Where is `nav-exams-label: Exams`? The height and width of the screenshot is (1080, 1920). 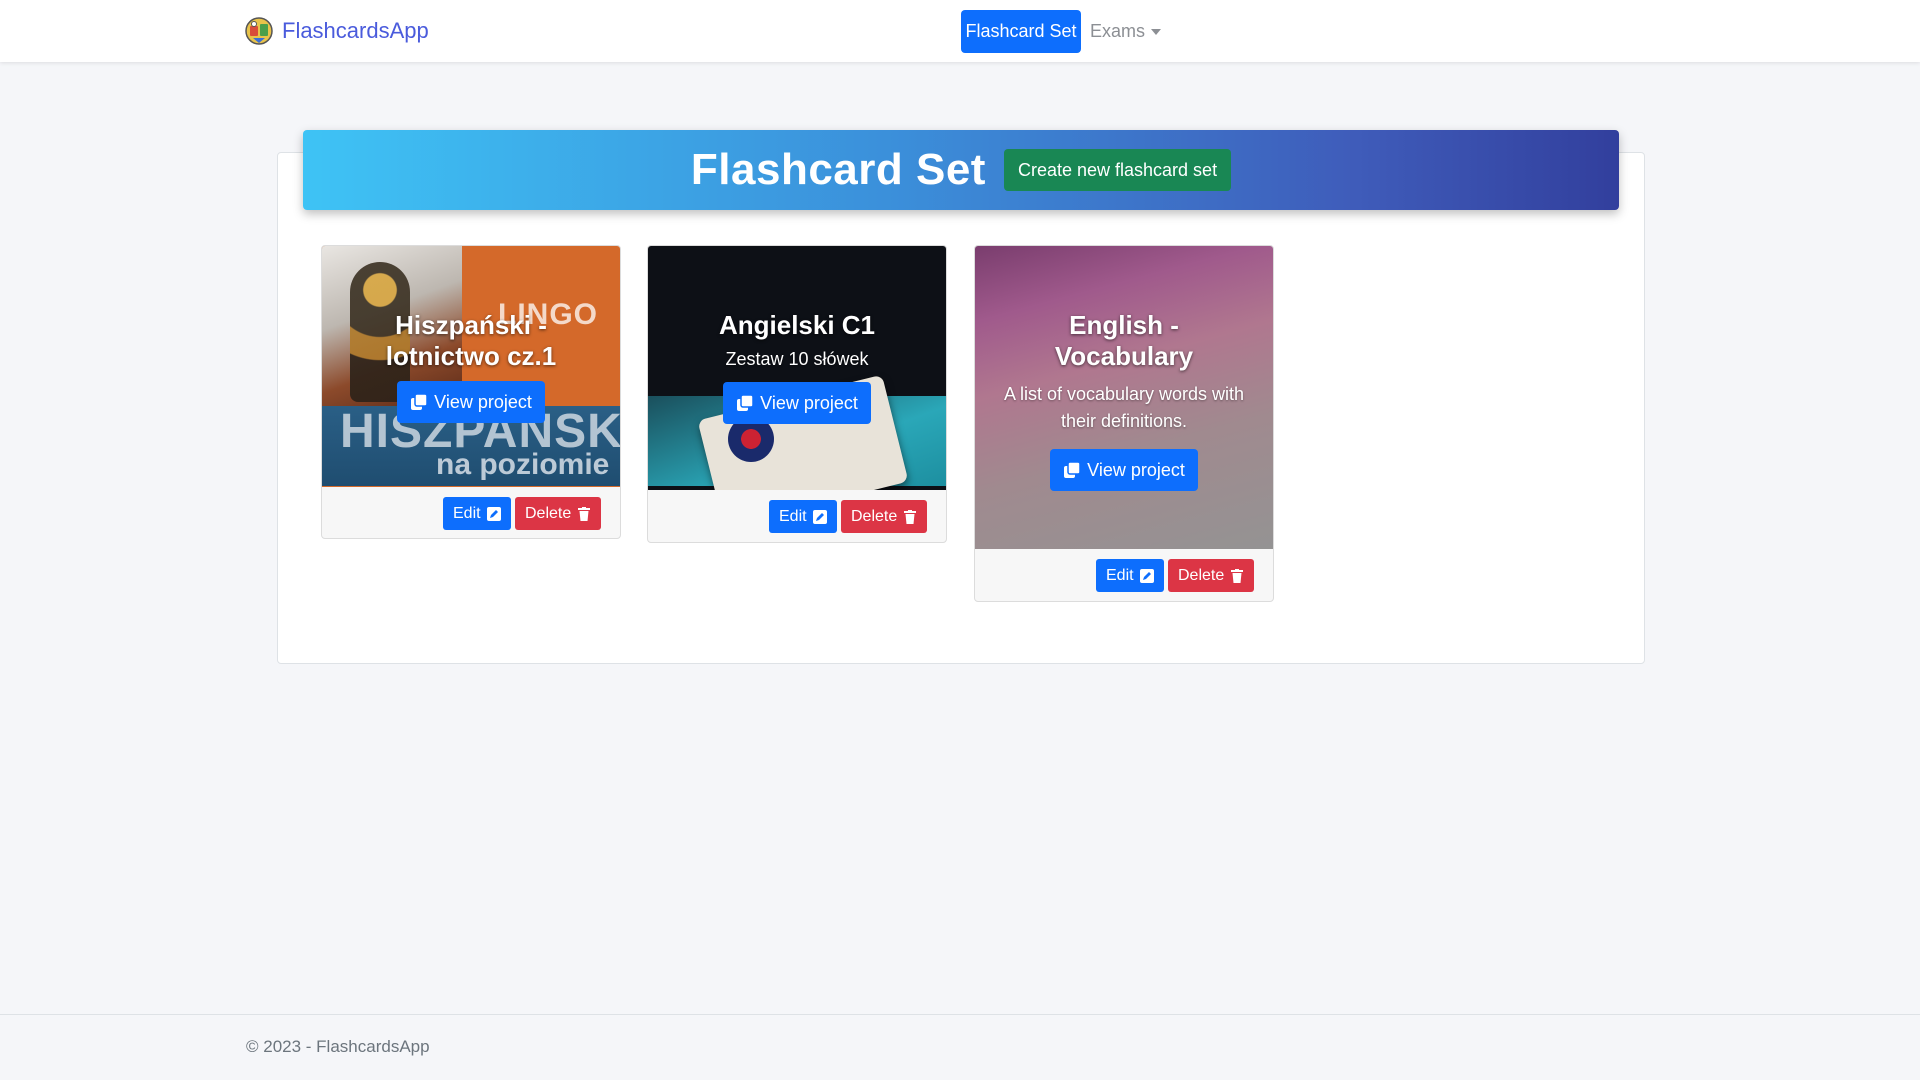
nav-exams-label: Exams is located at coordinates (1118, 31).